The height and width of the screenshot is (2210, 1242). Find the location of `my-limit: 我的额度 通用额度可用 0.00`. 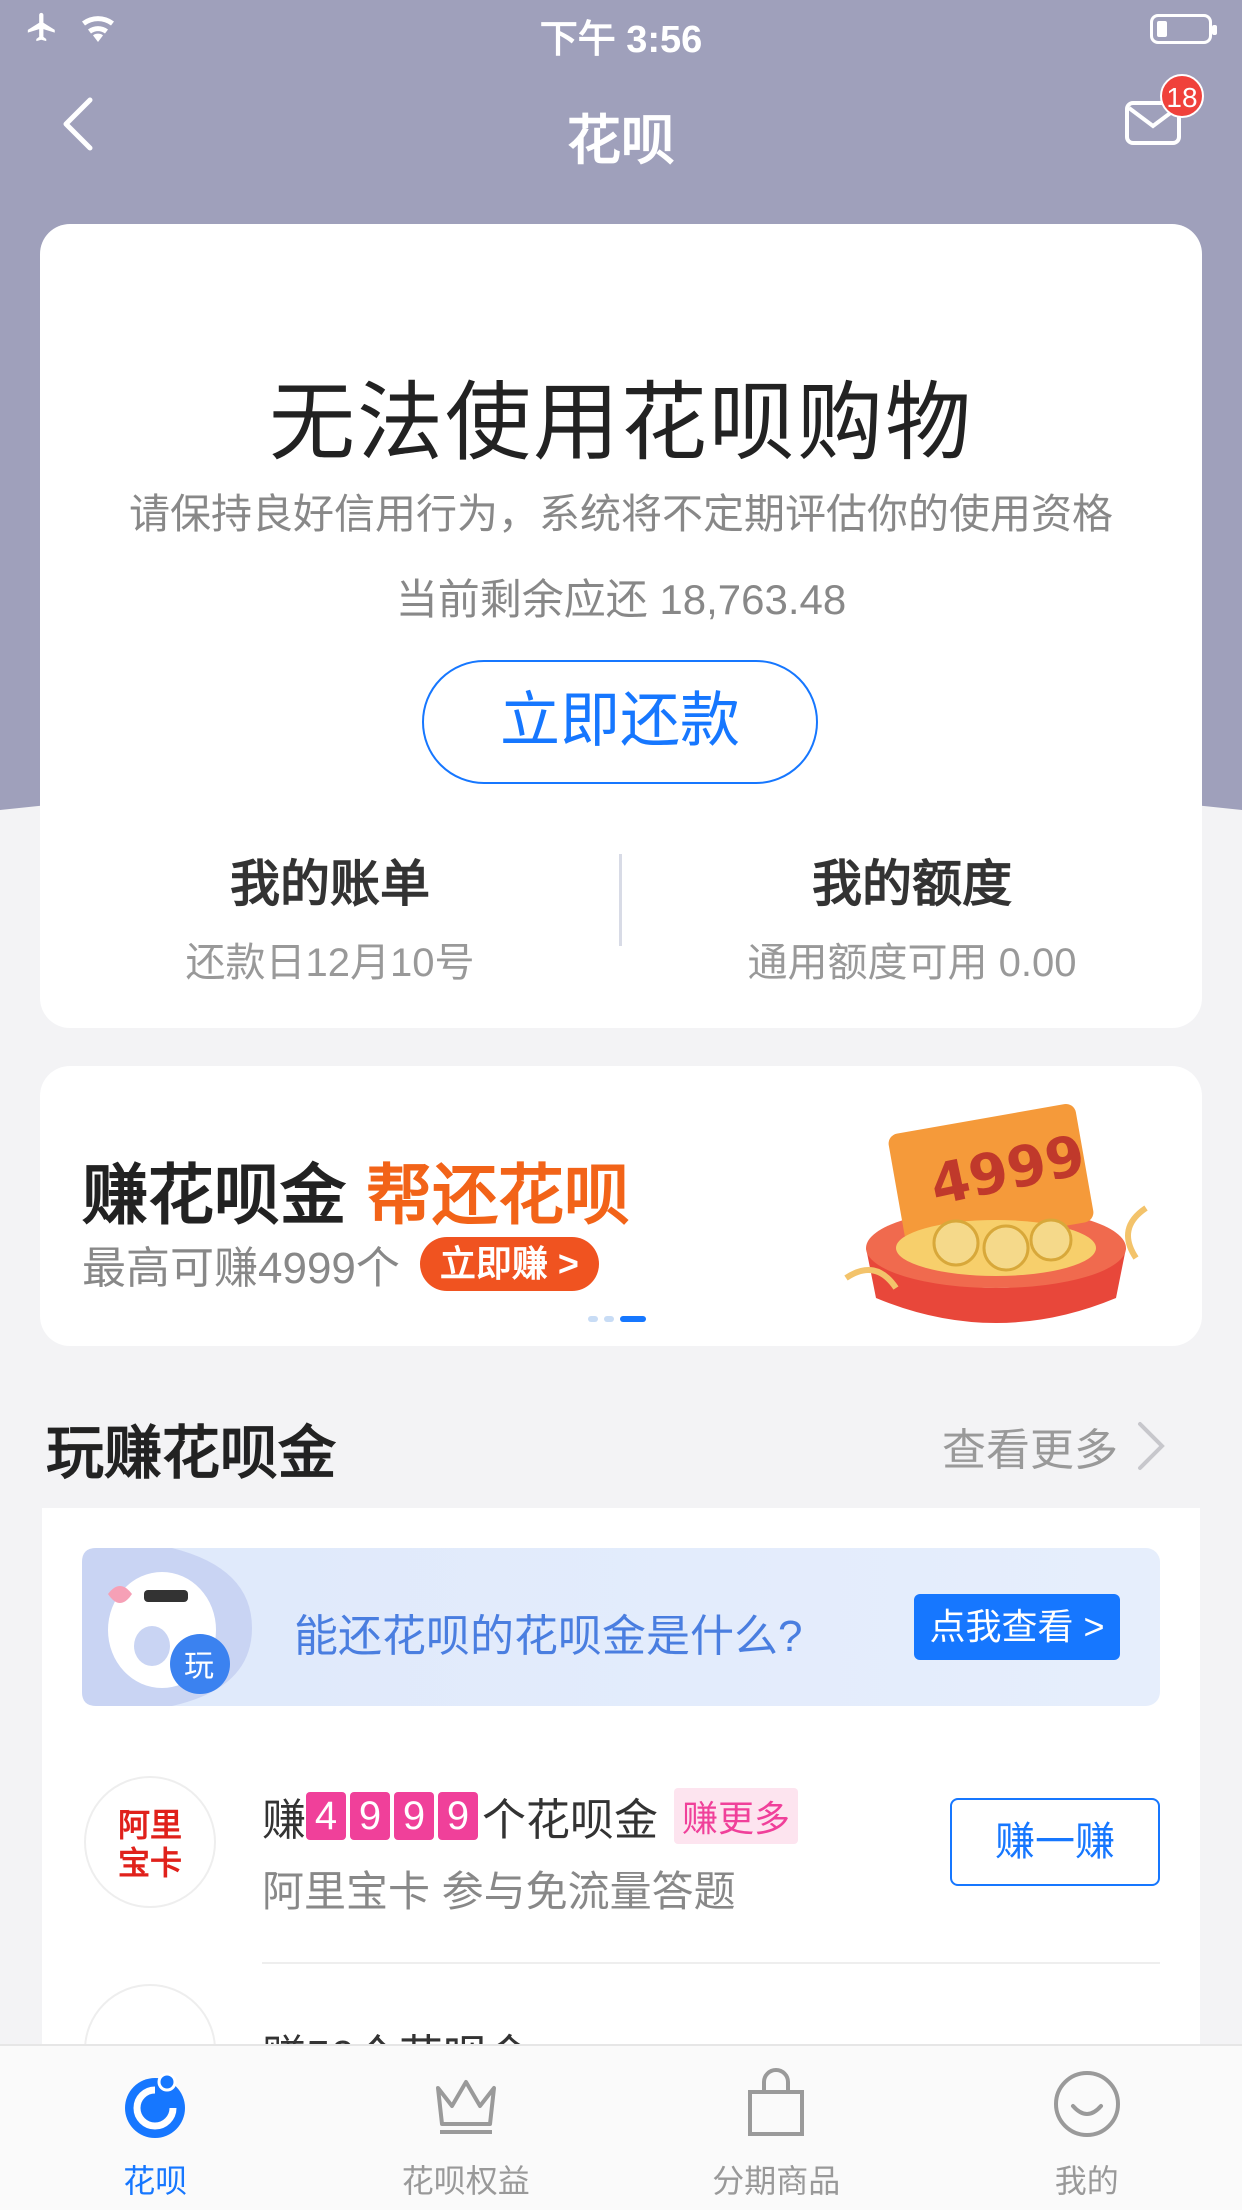

my-limit: 我的额度 通用额度可用 0.00 is located at coordinates (912, 916).